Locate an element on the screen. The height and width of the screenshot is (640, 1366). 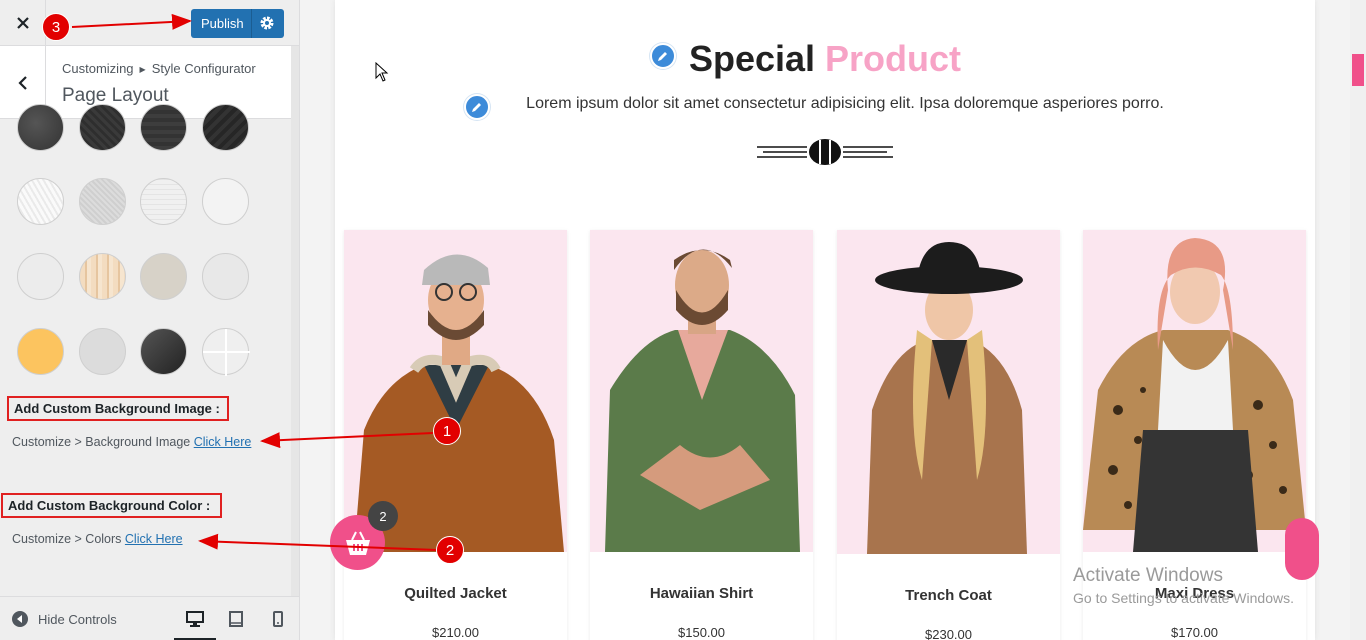
desktop-preview-button is located at coordinates (195, 624).